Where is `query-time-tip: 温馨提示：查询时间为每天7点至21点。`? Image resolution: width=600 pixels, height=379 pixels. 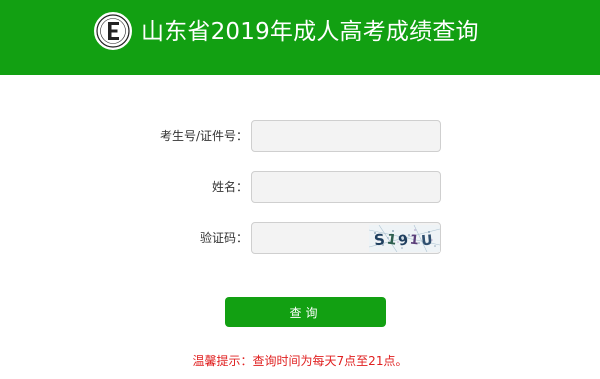
query-time-tip: 温馨提示：查询时间为每天7点至21点。 is located at coordinates (300, 361).